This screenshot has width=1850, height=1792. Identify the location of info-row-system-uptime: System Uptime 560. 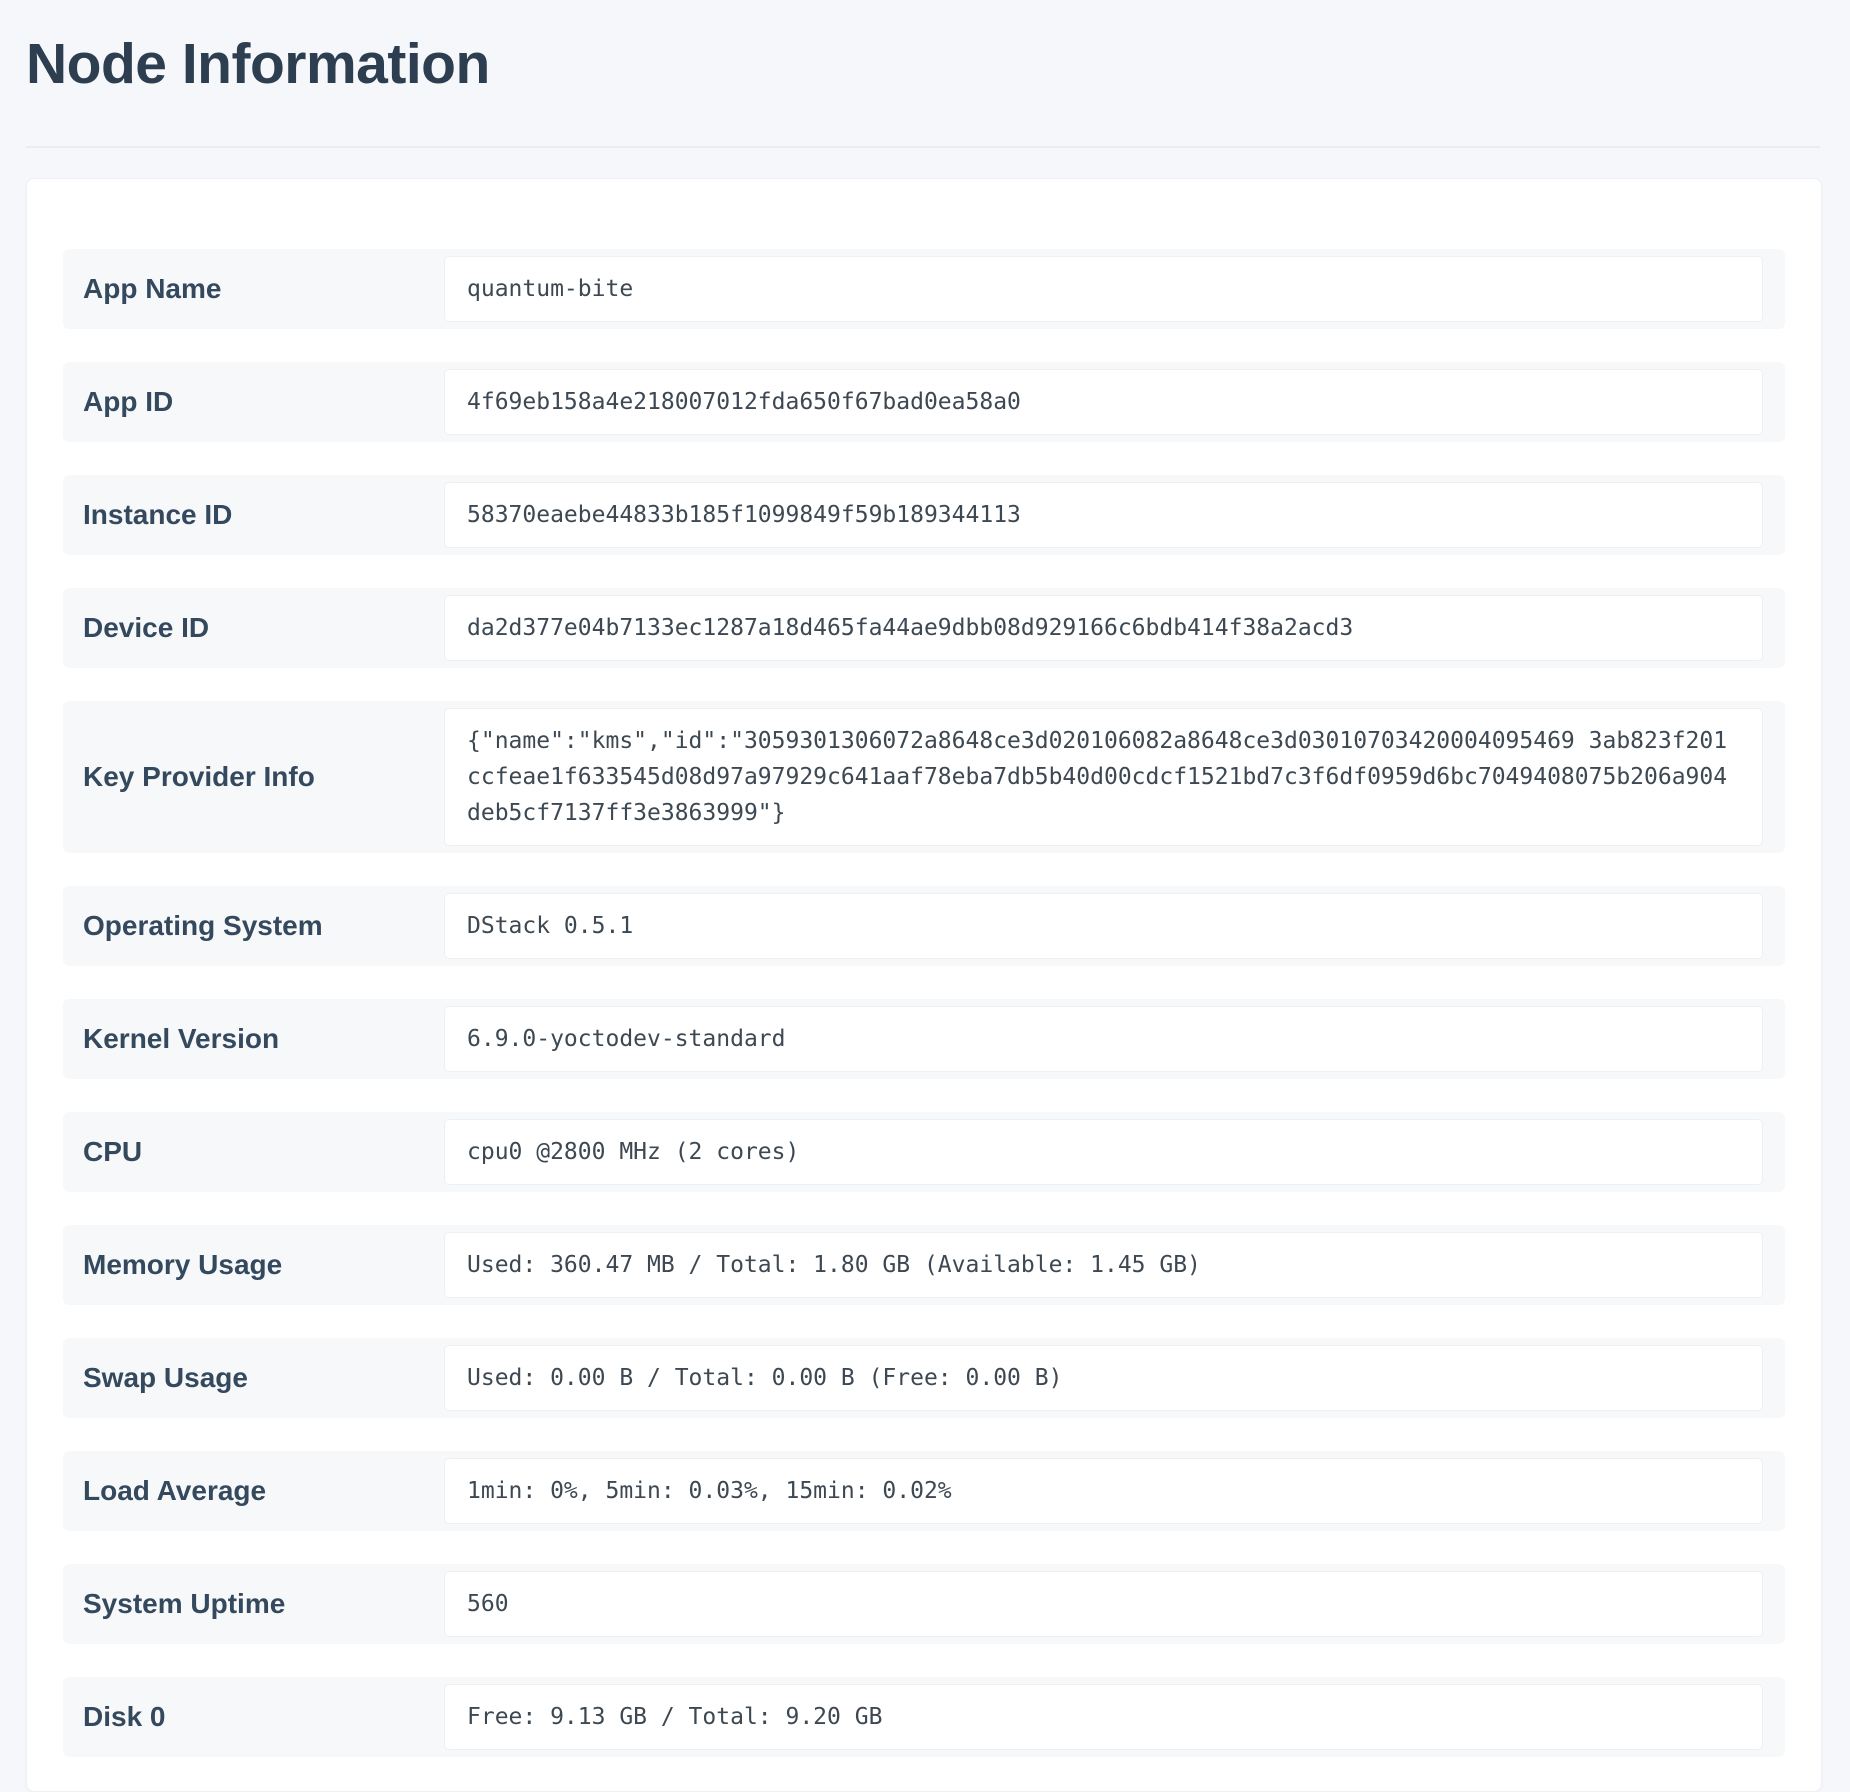
(924, 1604).